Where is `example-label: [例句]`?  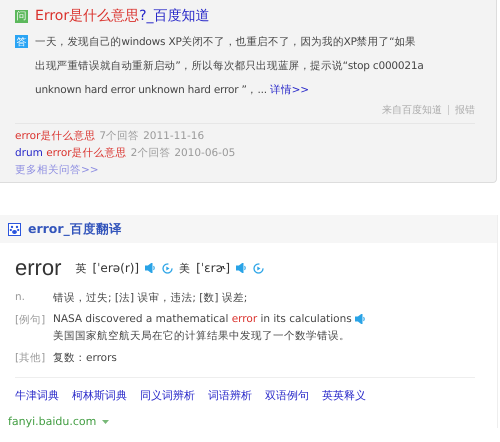
example-label: [例句] is located at coordinates (30, 320).